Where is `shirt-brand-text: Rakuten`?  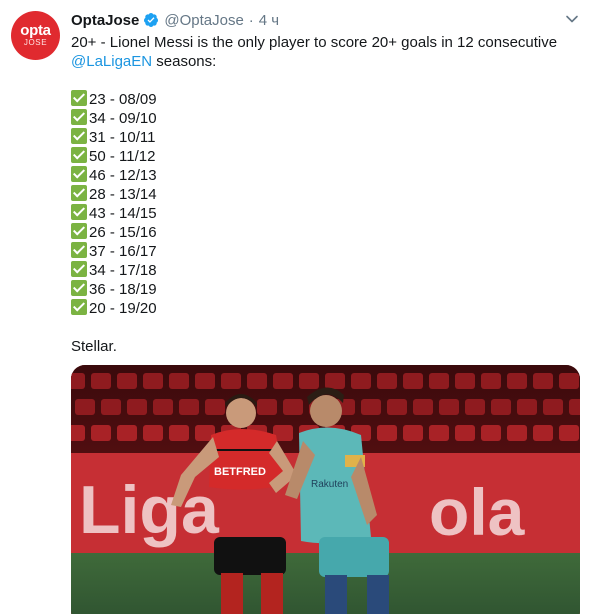 shirt-brand-text: Rakuten is located at coordinates (329, 484).